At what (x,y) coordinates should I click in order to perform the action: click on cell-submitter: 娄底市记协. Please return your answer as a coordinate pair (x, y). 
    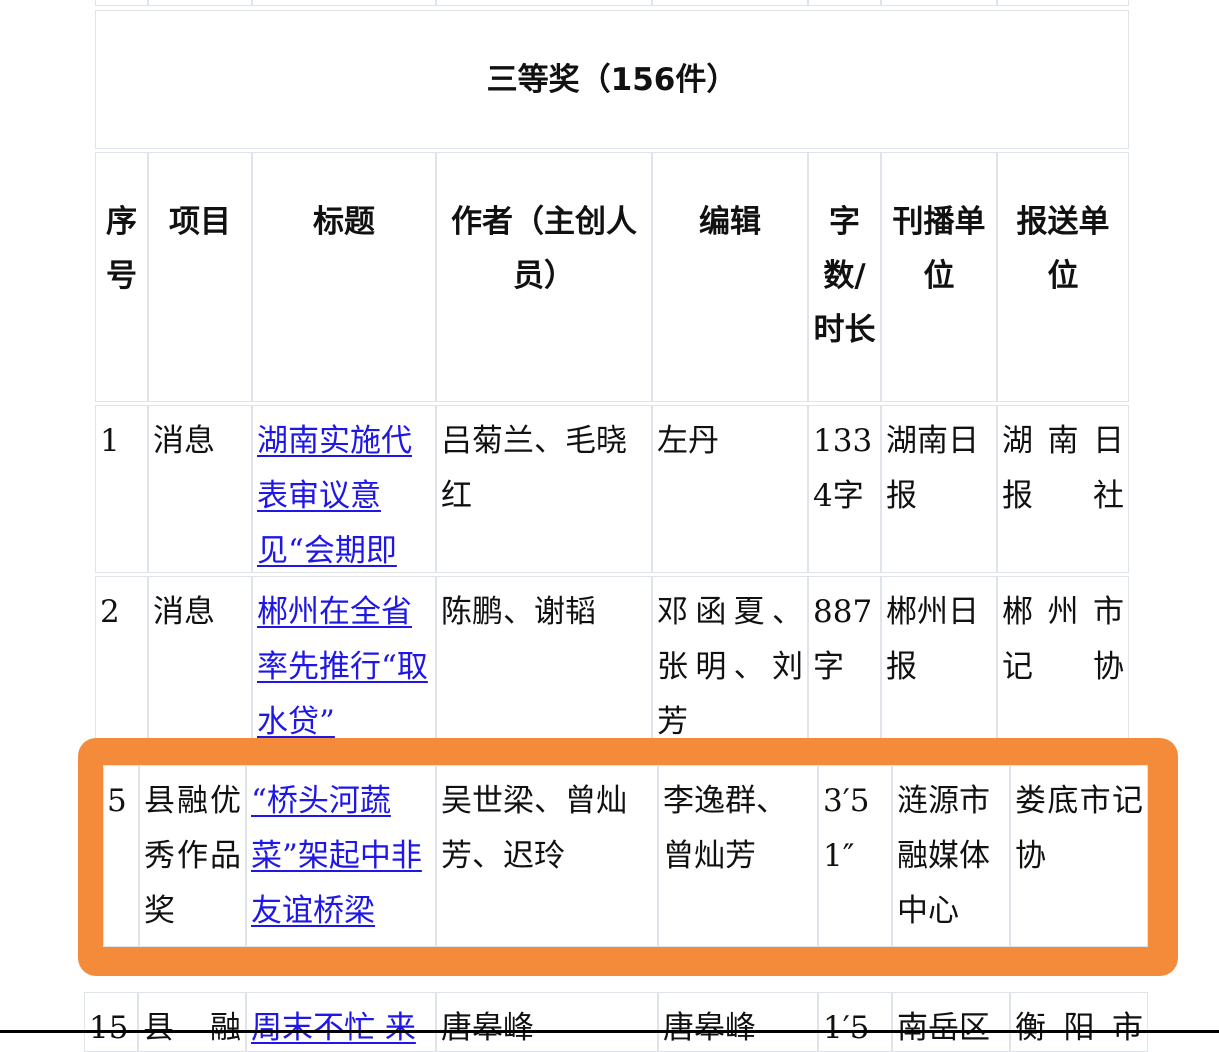
    Looking at the image, I should click on (1079, 856).